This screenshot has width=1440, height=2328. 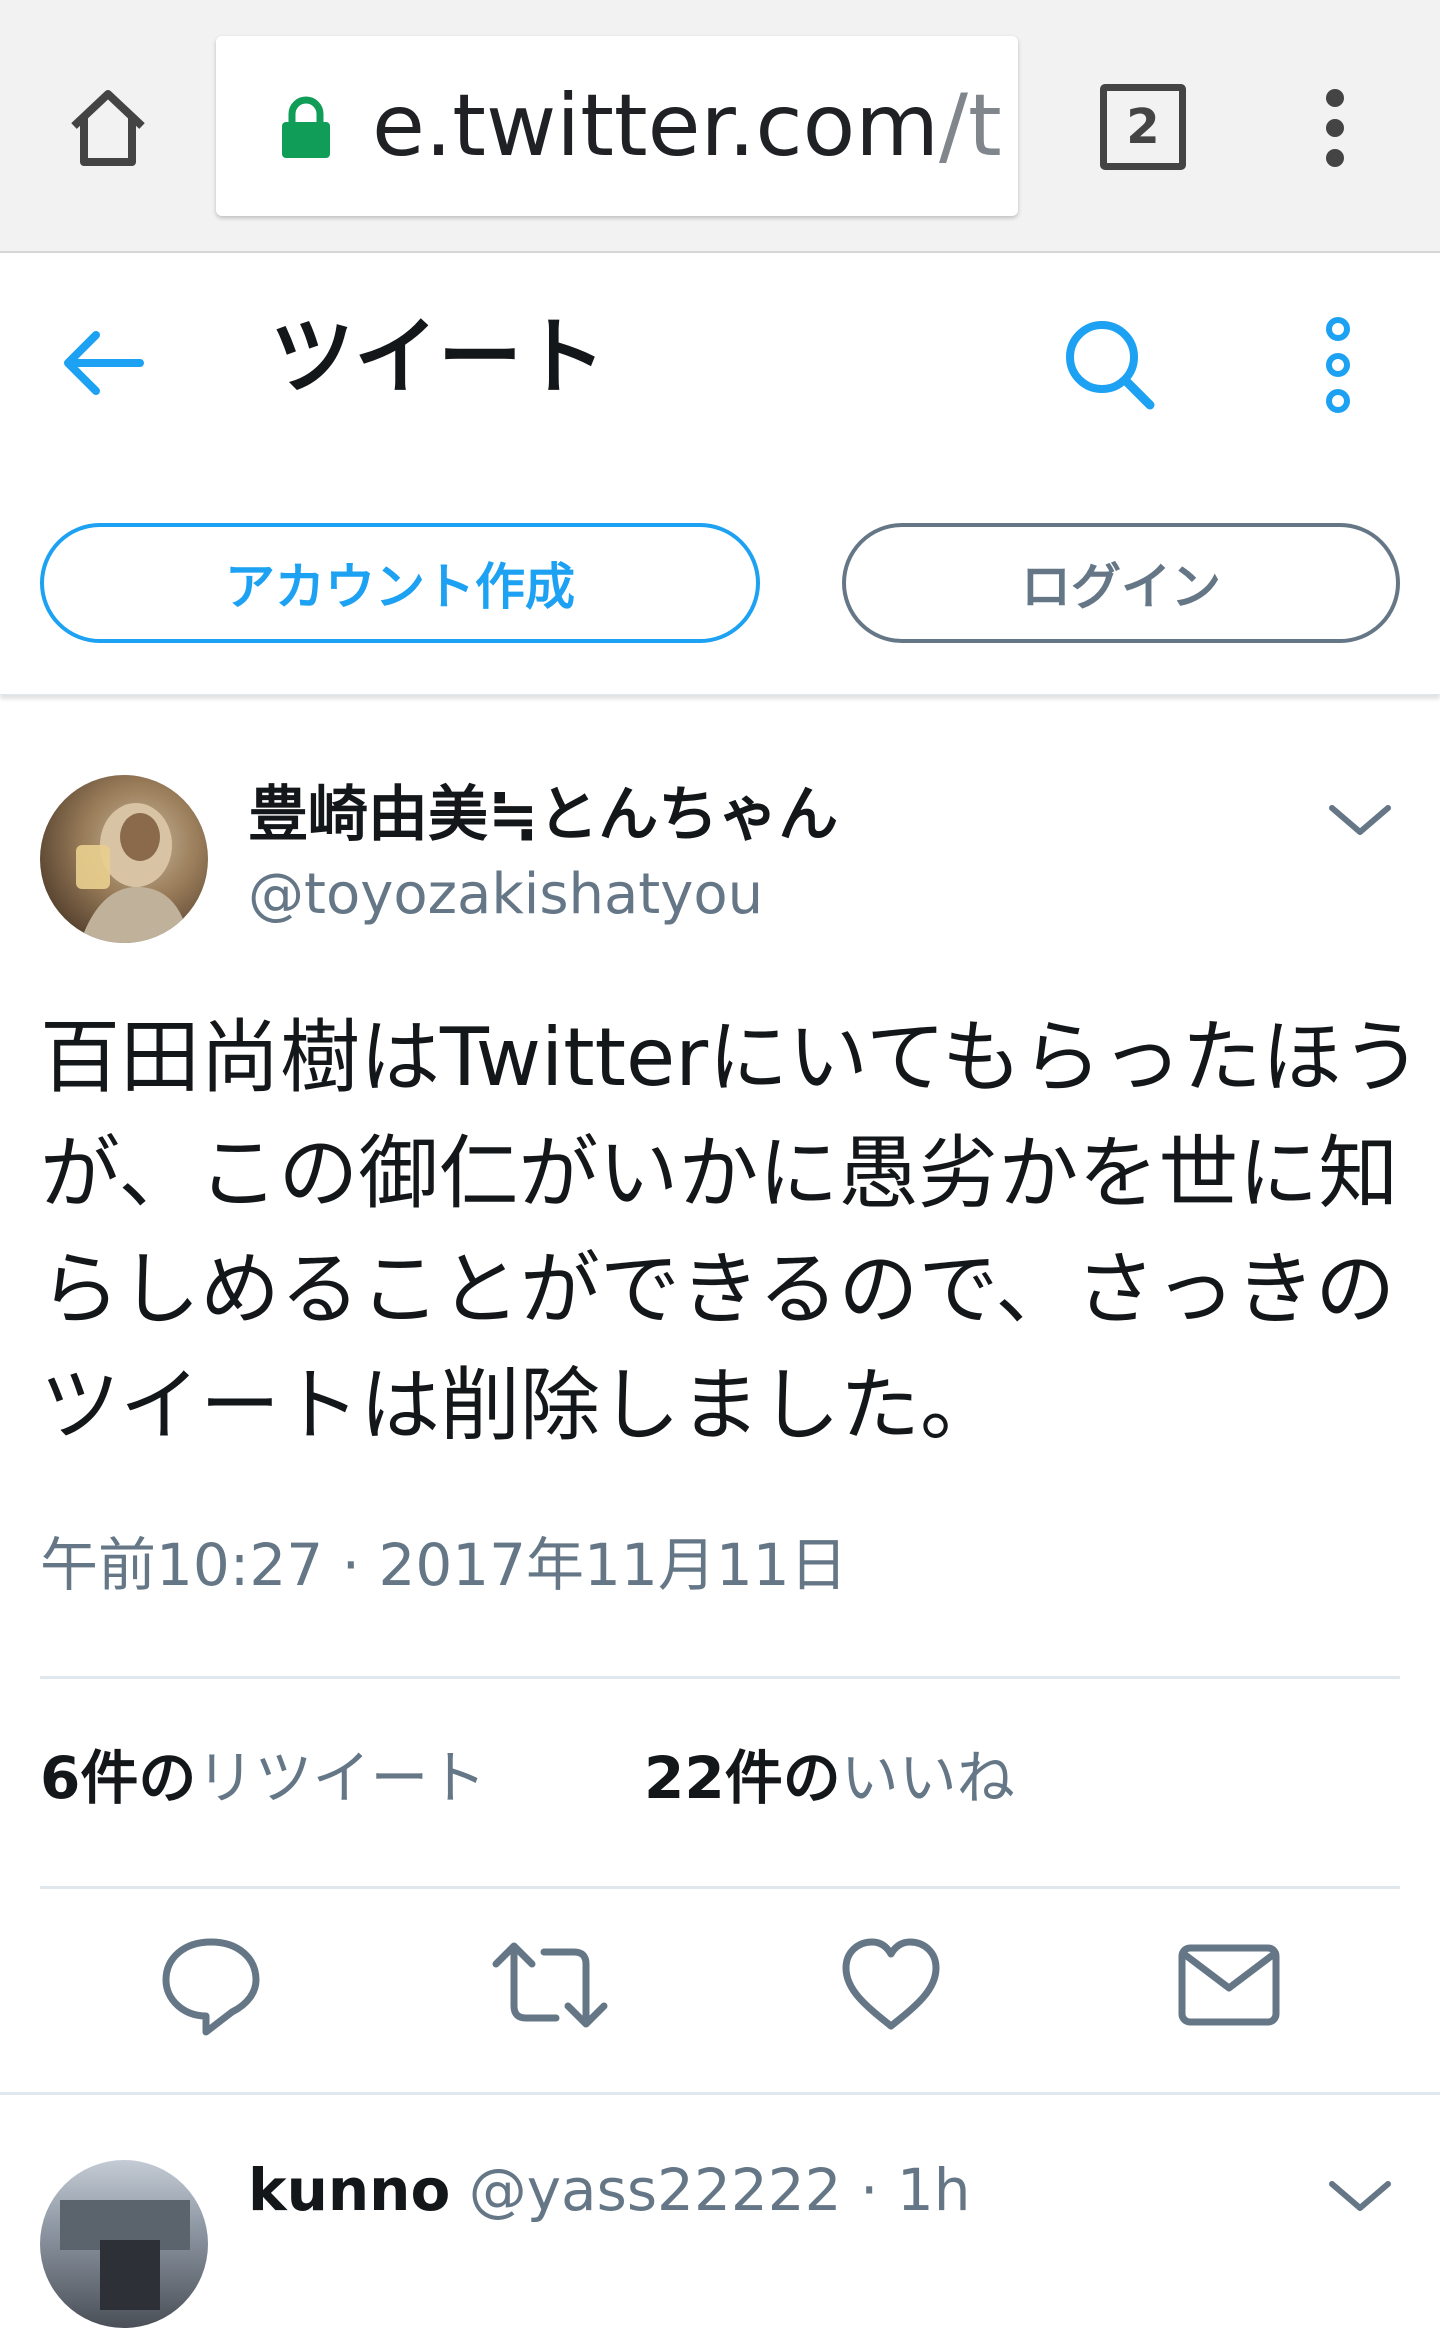 I want to click on reply-header: kunno @yass22222 · 1h, so click(x=609, y=2190).